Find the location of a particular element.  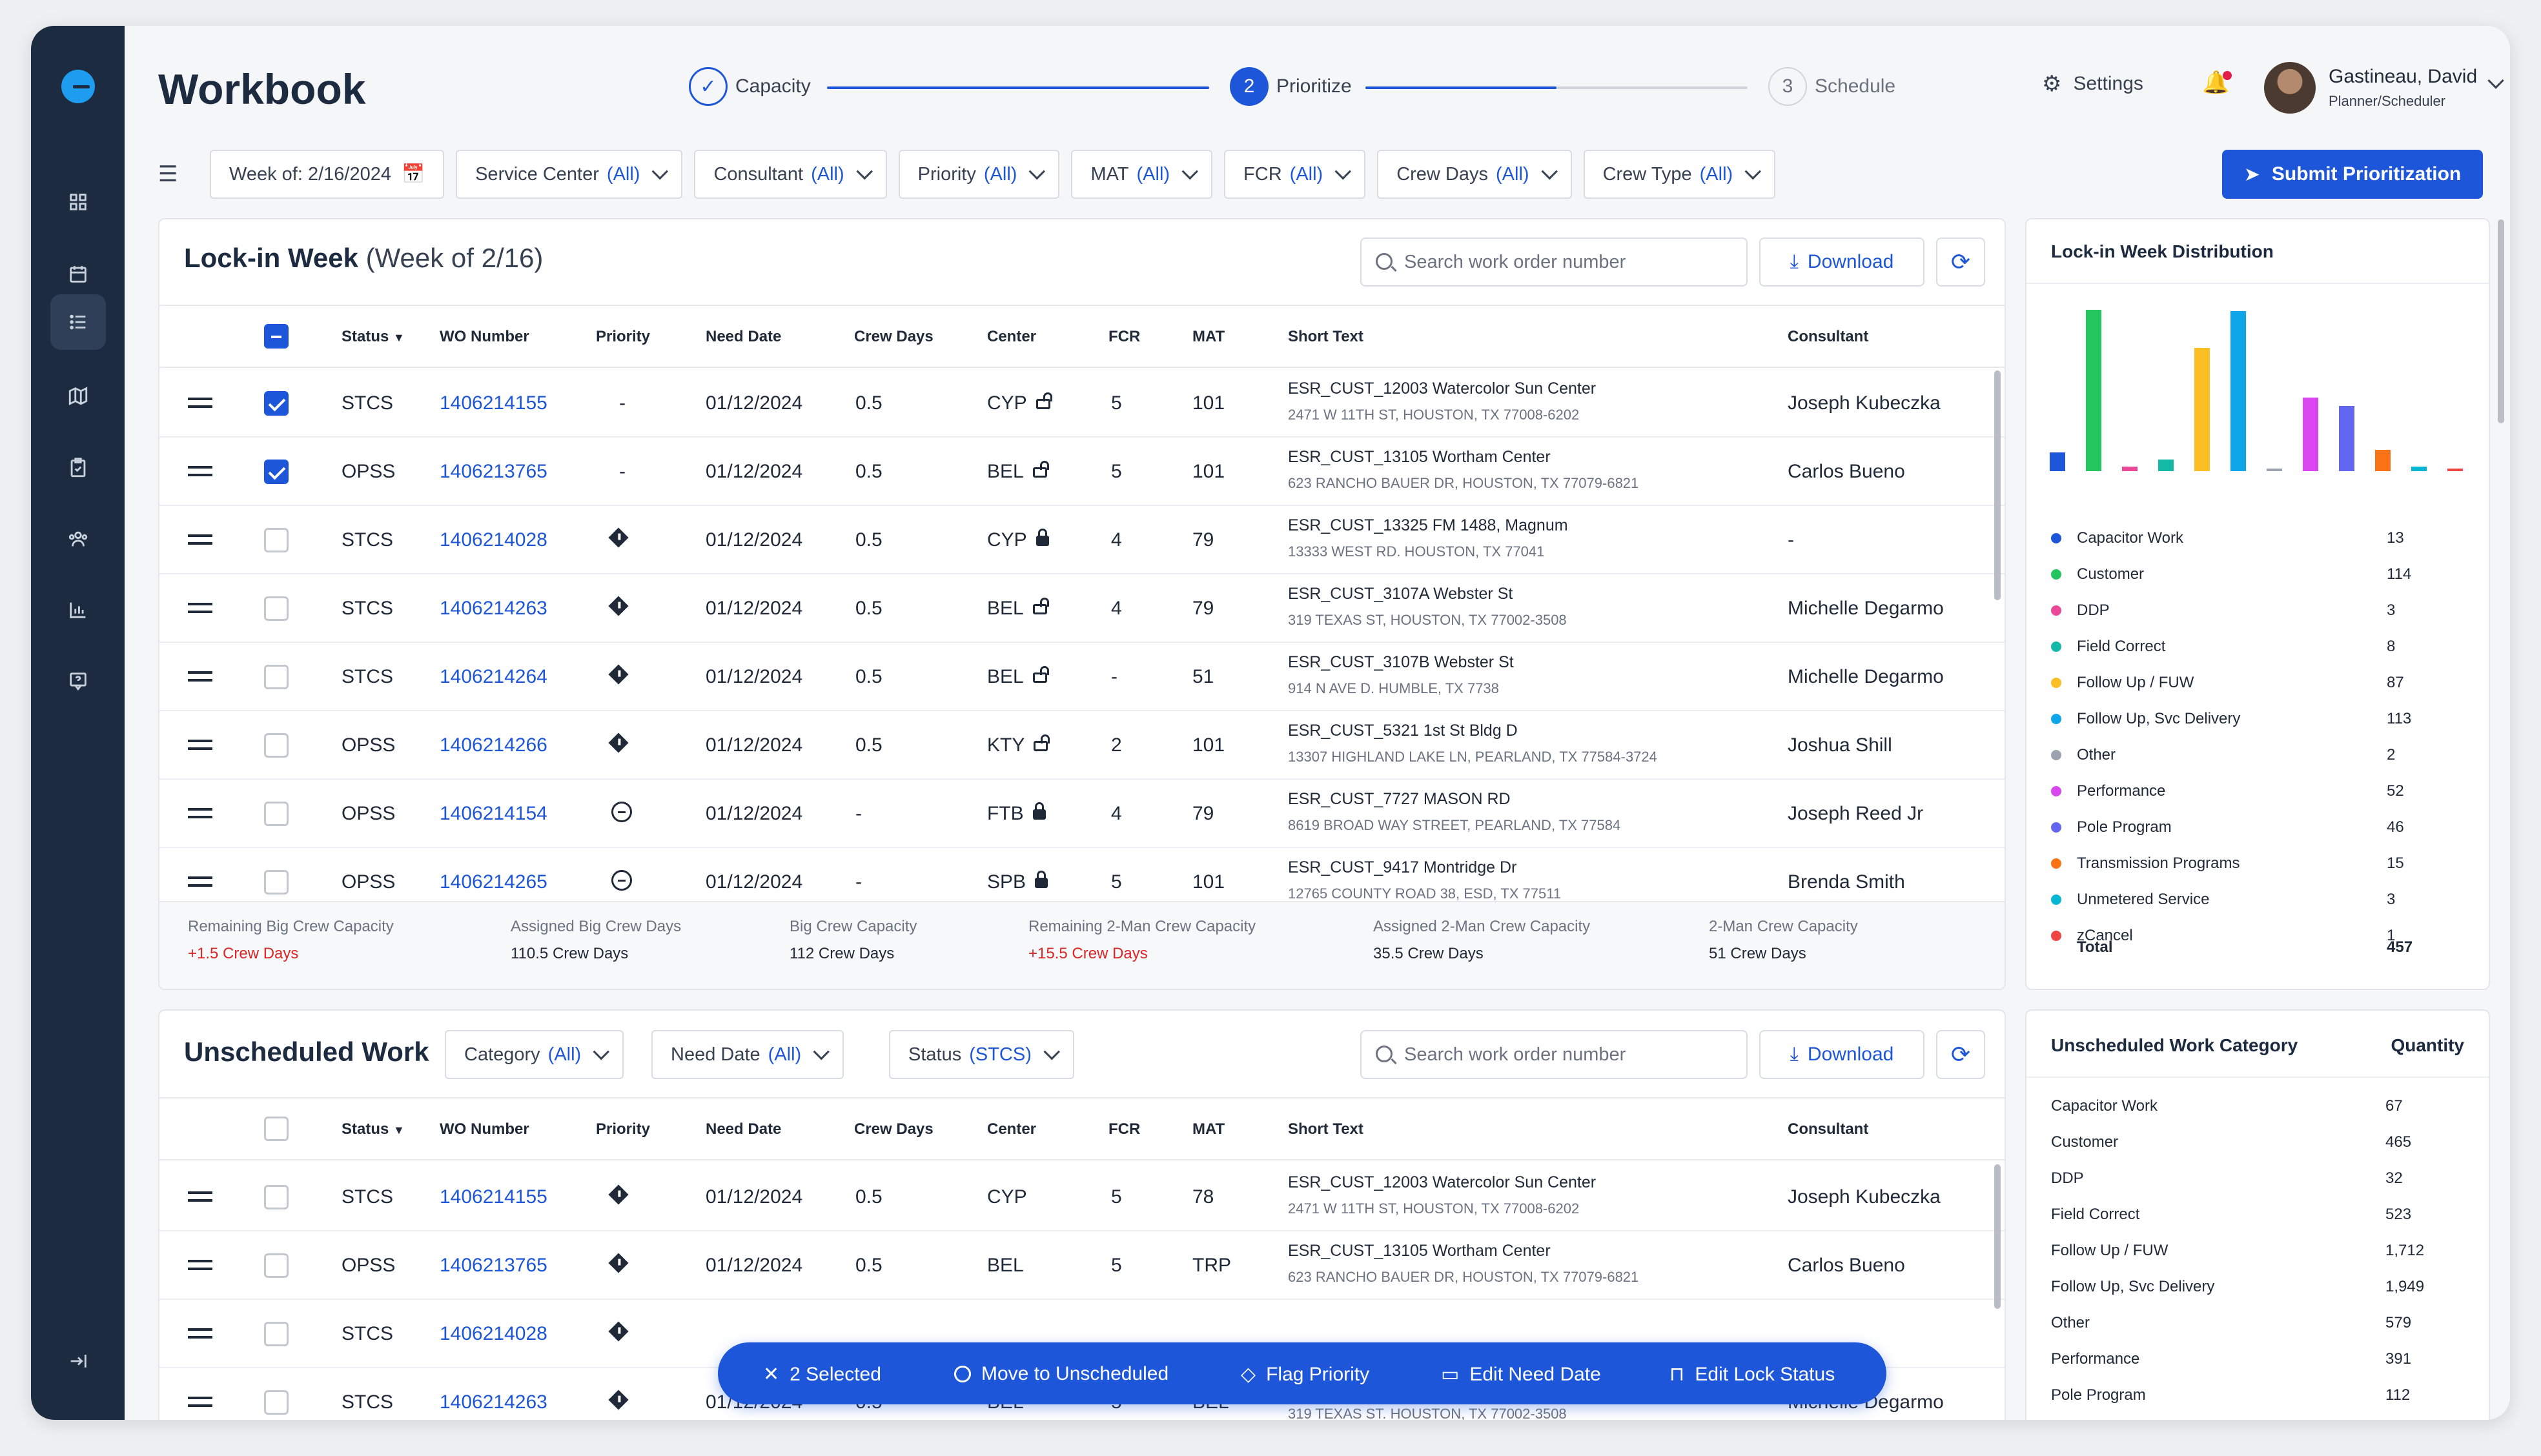

col-need-date: Need Date is located at coordinates (744, 337).